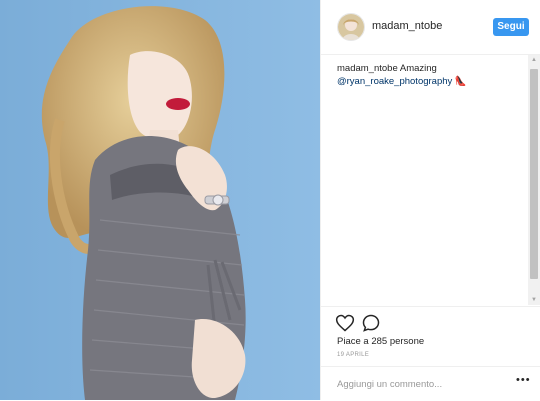 This screenshot has height=401, width=540. Describe the element at coordinates (523, 380) in the screenshot. I see `more-options-icon: •••` at that location.